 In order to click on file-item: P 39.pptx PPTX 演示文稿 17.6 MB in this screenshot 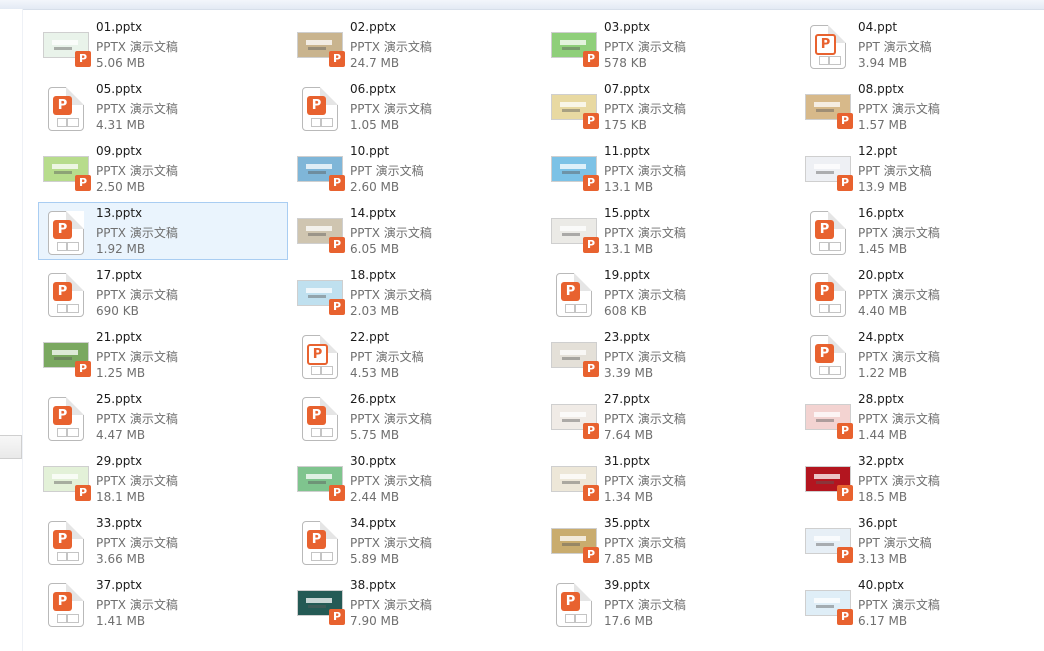, I will do `click(671, 603)`.